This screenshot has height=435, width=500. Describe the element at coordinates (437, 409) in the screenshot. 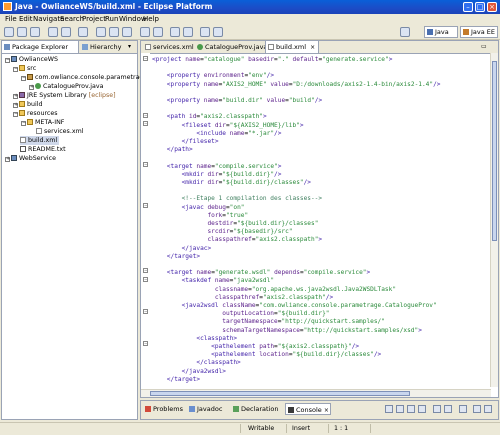

I see `open-console-icon` at that location.